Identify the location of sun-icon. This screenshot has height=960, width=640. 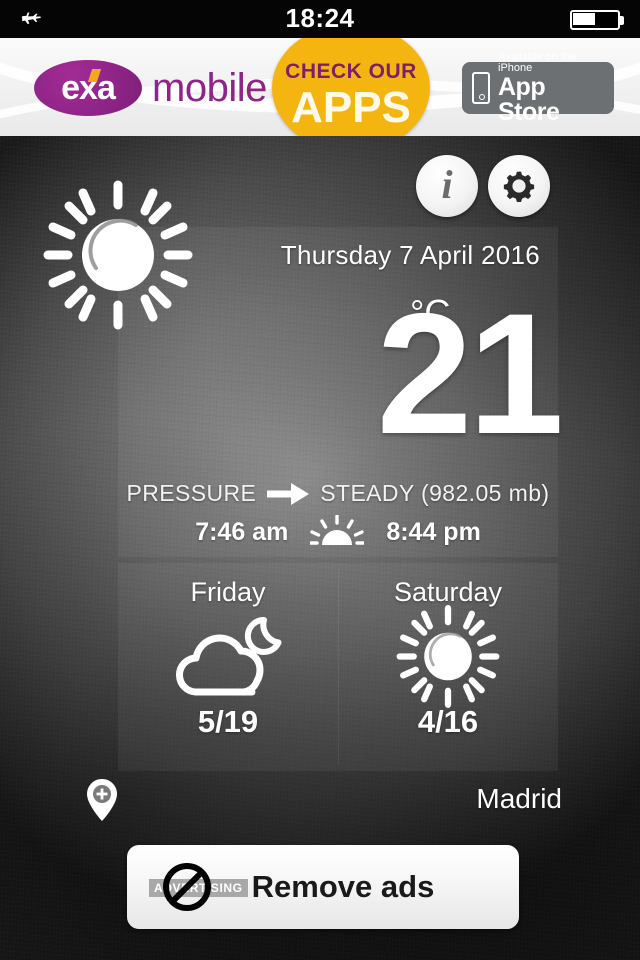
(448, 656).